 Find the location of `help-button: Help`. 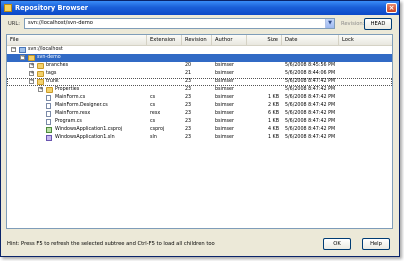

help-button: Help is located at coordinates (376, 244).